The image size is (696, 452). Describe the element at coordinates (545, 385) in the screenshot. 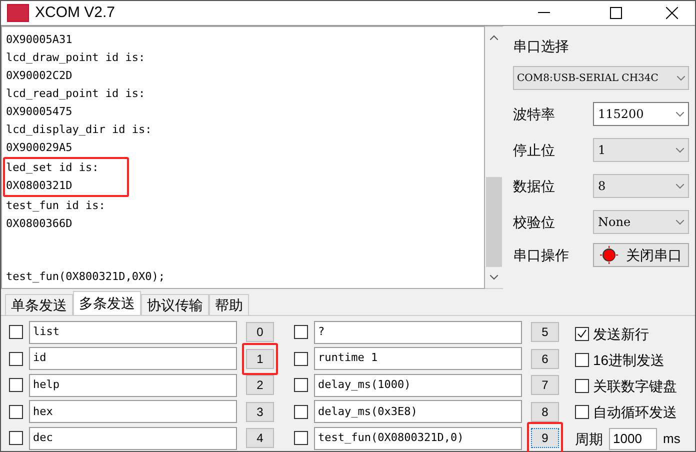

I see `send-button: 7` at that location.